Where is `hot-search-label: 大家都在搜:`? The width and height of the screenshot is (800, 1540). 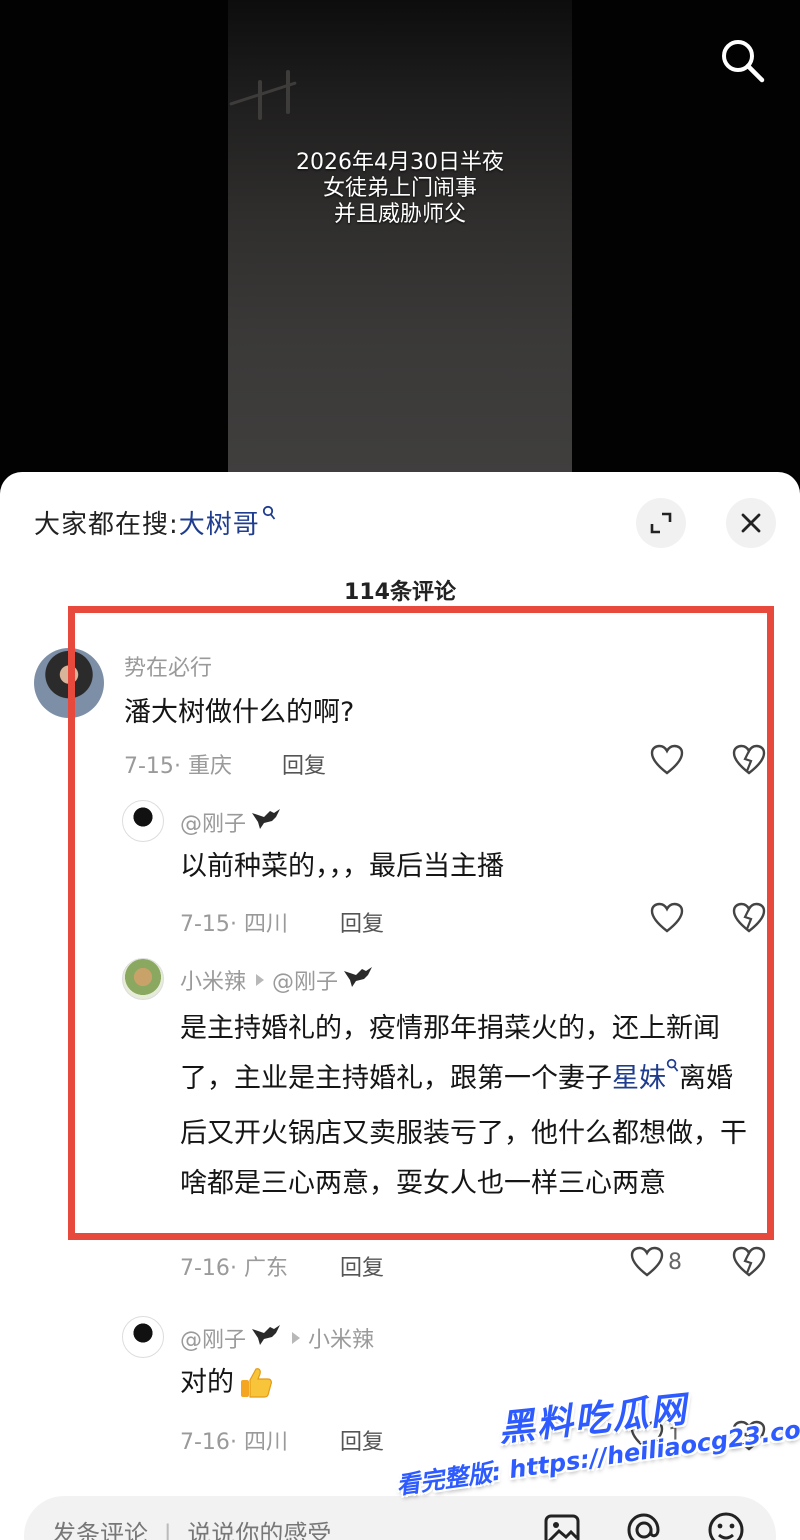 hot-search-label: 大家都在搜: is located at coordinates (106, 525).